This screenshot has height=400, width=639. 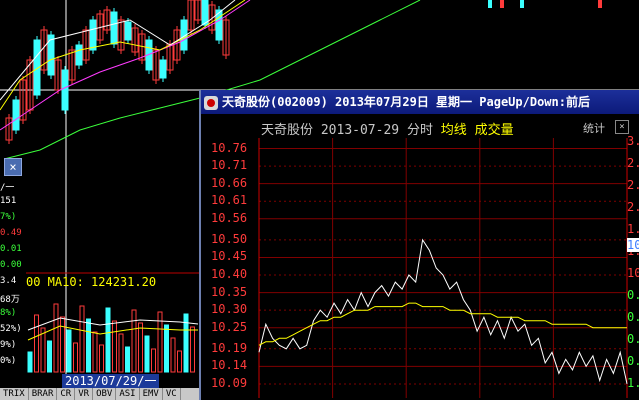 I want to click on left-axis-value: 0.49, so click(x=11, y=233).